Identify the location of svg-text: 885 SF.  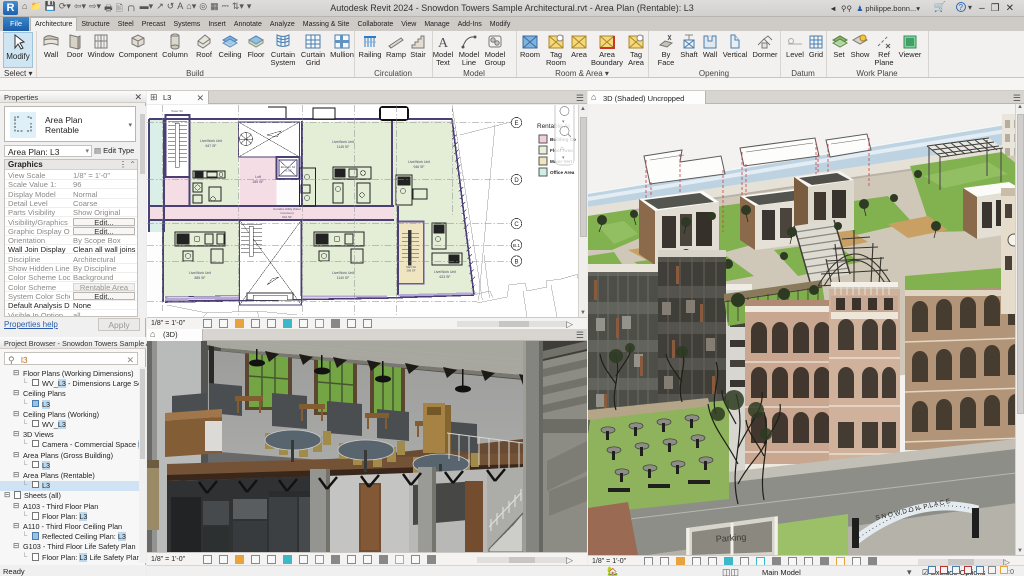
(200, 278).